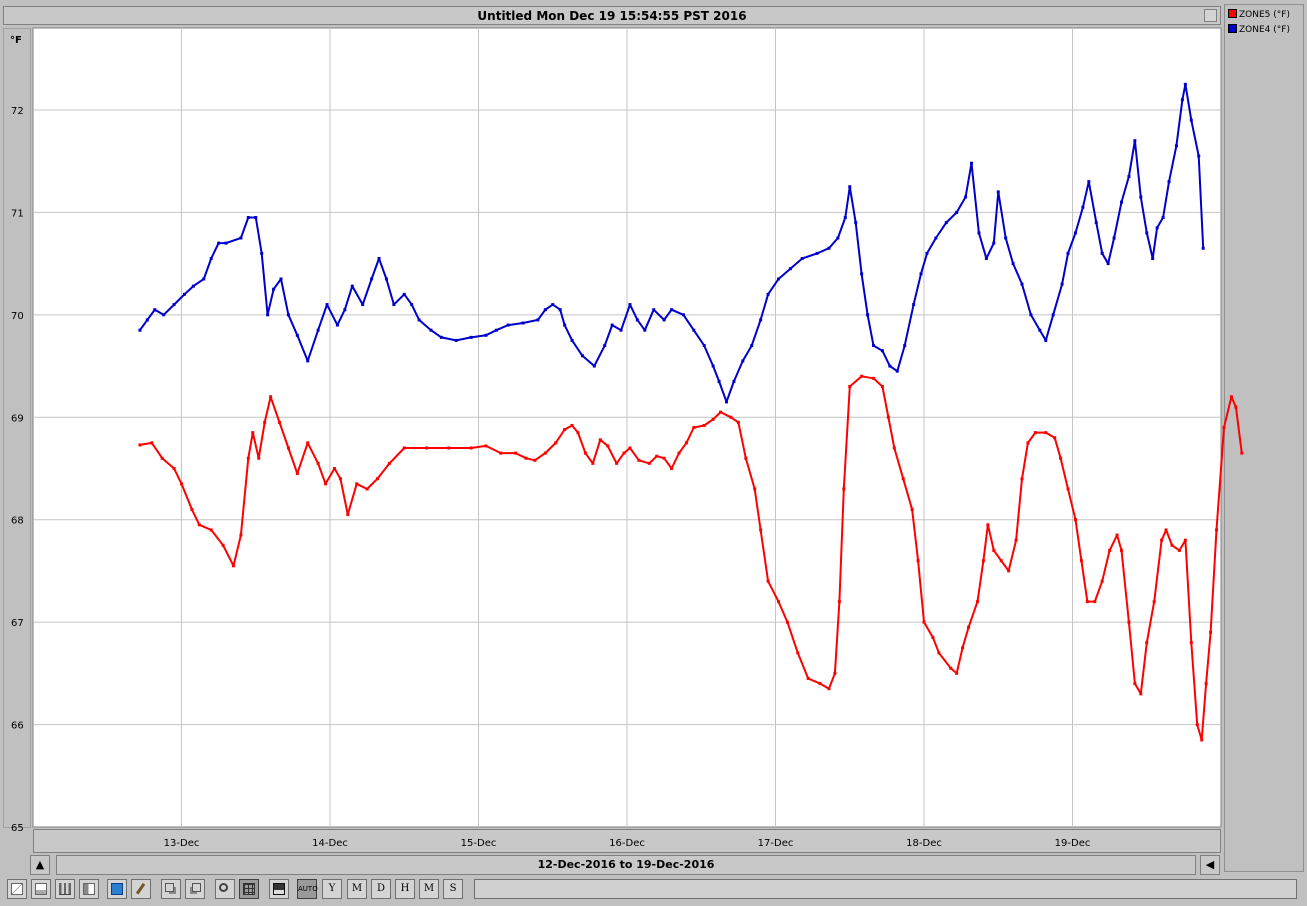 This screenshot has height=906, width=1307. What do you see at coordinates (307, 889) in the screenshot?
I see `auto-button: AUTO` at bounding box center [307, 889].